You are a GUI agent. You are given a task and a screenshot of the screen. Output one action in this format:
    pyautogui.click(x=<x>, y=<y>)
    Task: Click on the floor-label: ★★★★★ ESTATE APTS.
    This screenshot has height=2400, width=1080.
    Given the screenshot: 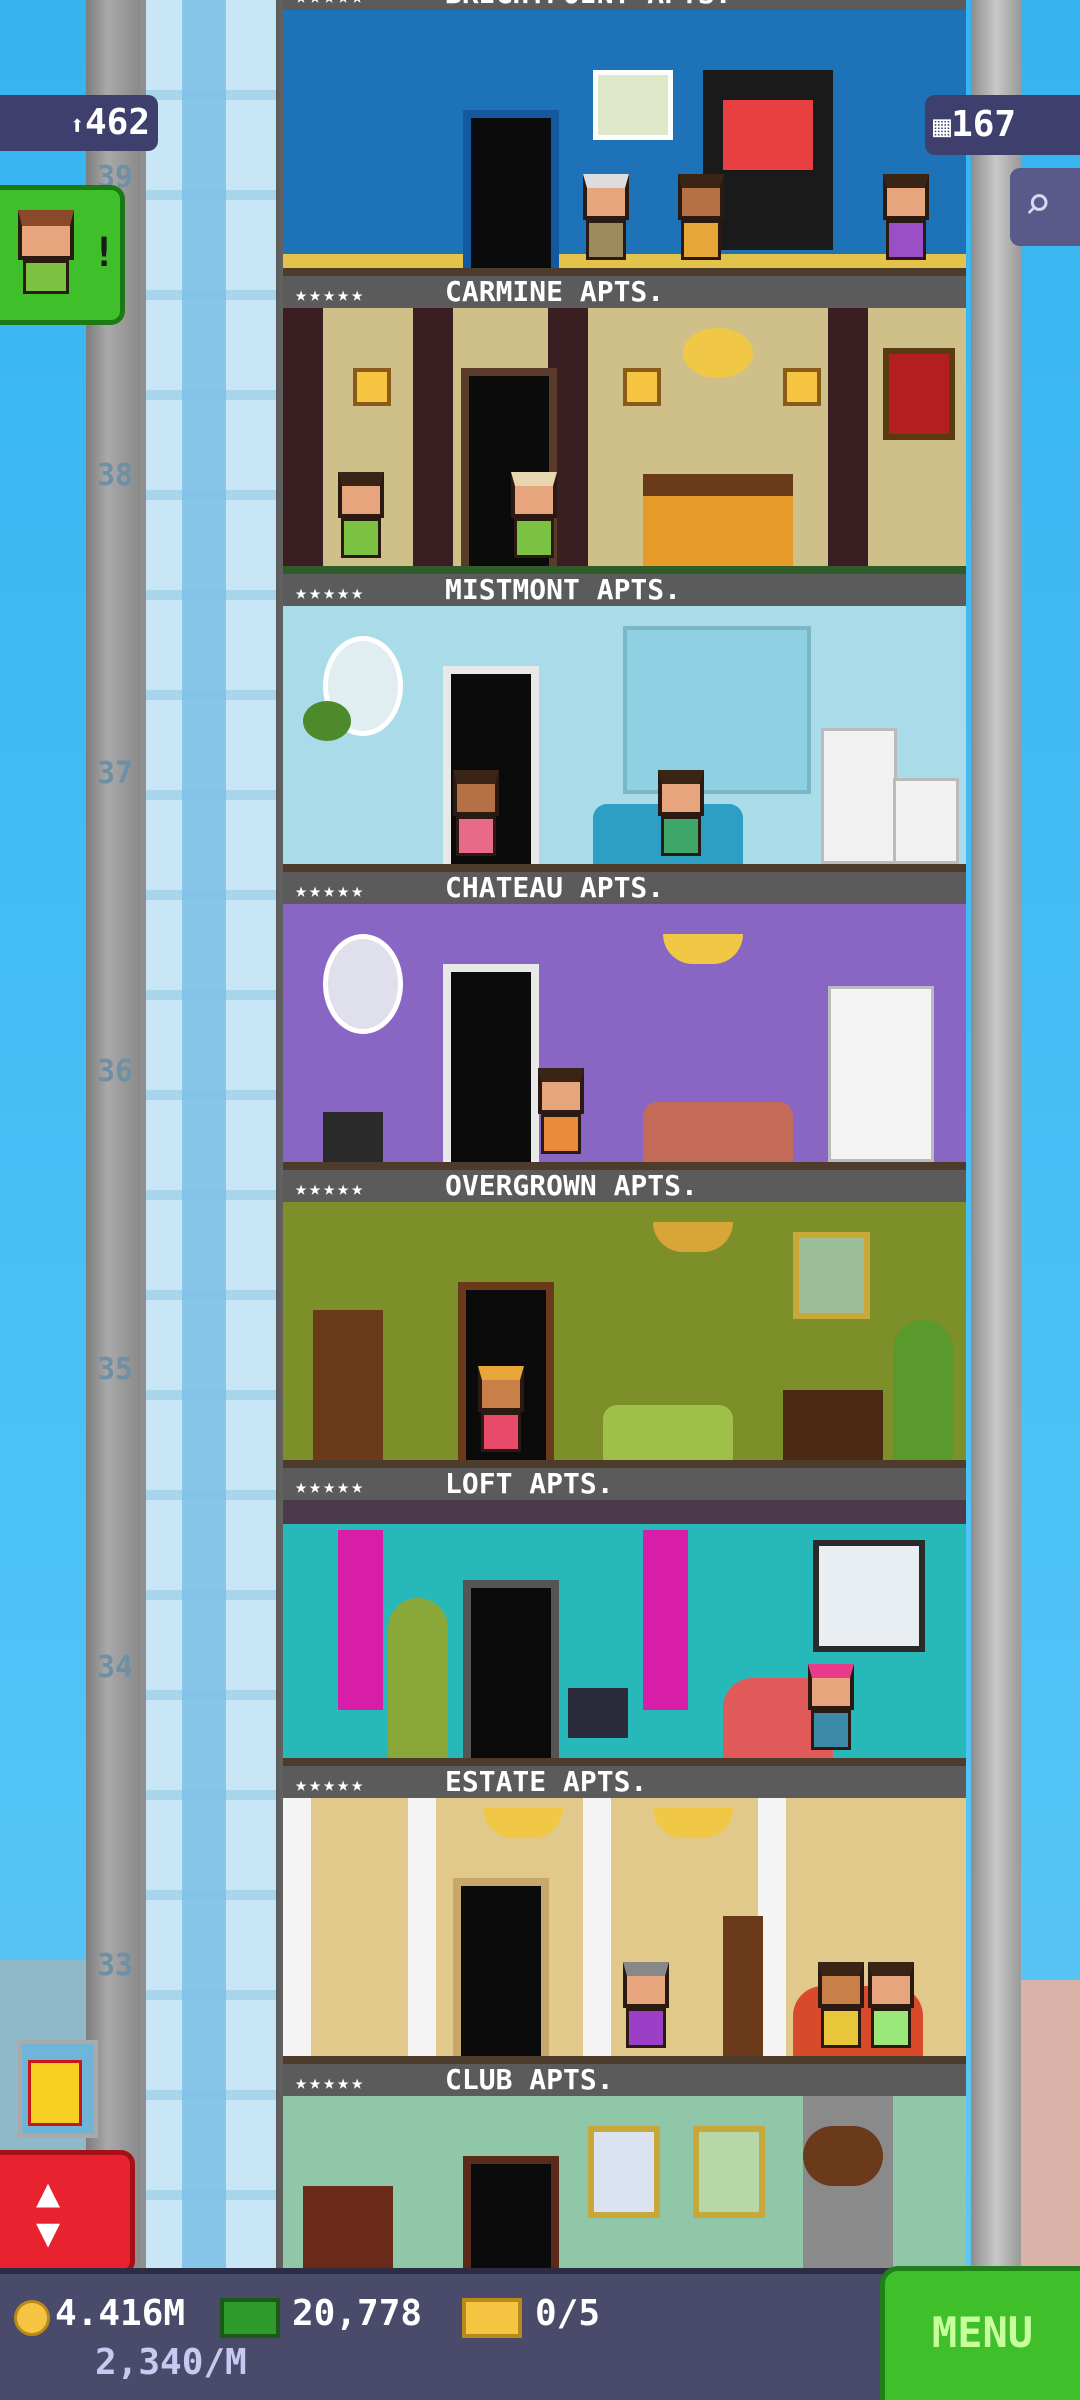 What is the action you would take?
    pyautogui.click(x=624, y=1782)
    